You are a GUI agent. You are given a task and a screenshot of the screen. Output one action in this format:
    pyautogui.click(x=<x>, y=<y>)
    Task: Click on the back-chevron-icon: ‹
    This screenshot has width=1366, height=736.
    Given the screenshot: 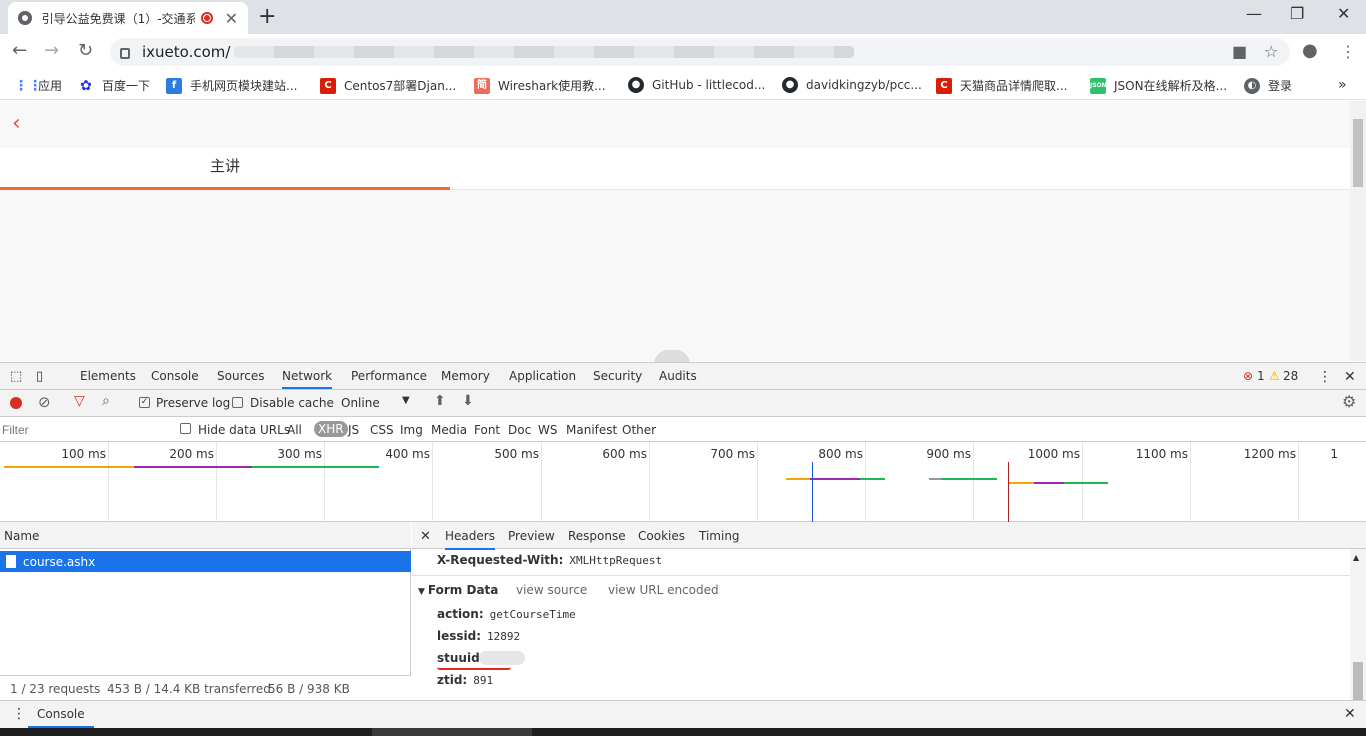 What is the action you would take?
    pyautogui.click(x=16, y=123)
    